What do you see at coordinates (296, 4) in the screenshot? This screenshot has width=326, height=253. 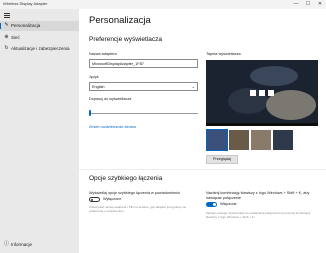 I see `minimize-button: —` at bounding box center [296, 4].